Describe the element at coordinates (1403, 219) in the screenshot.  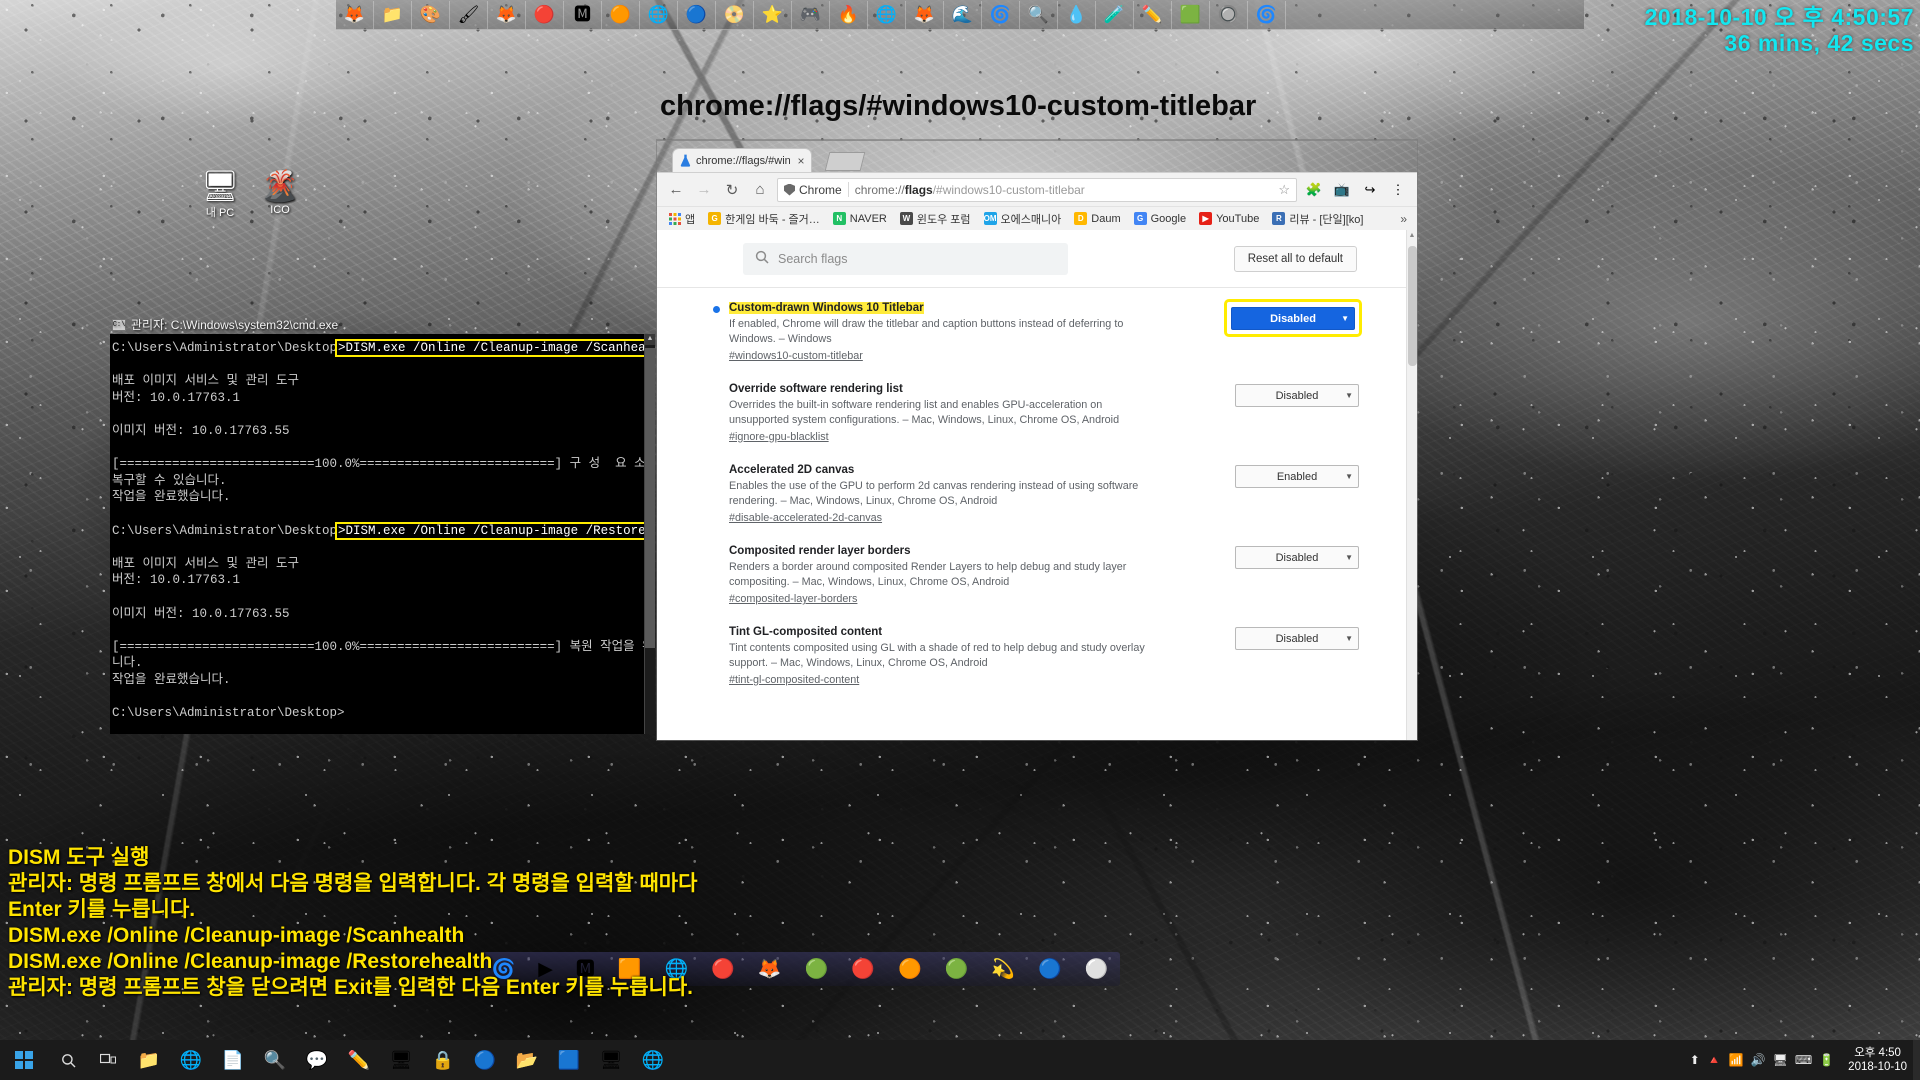
I see `bookmarks-overflow-icon: »` at that location.